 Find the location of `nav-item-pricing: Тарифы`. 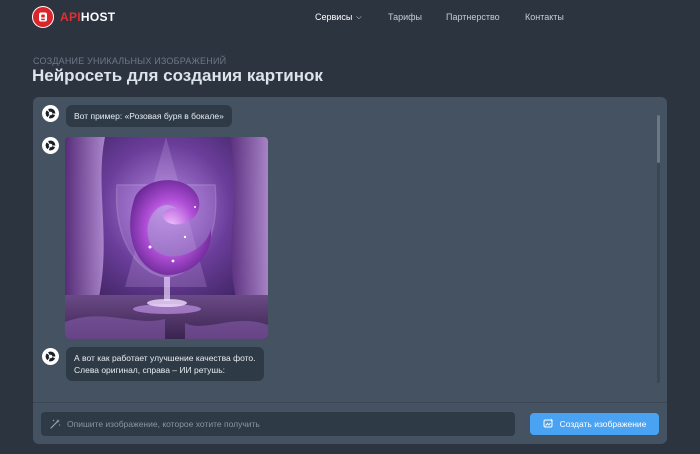

nav-item-pricing: Тарифы is located at coordinates (405, 17).